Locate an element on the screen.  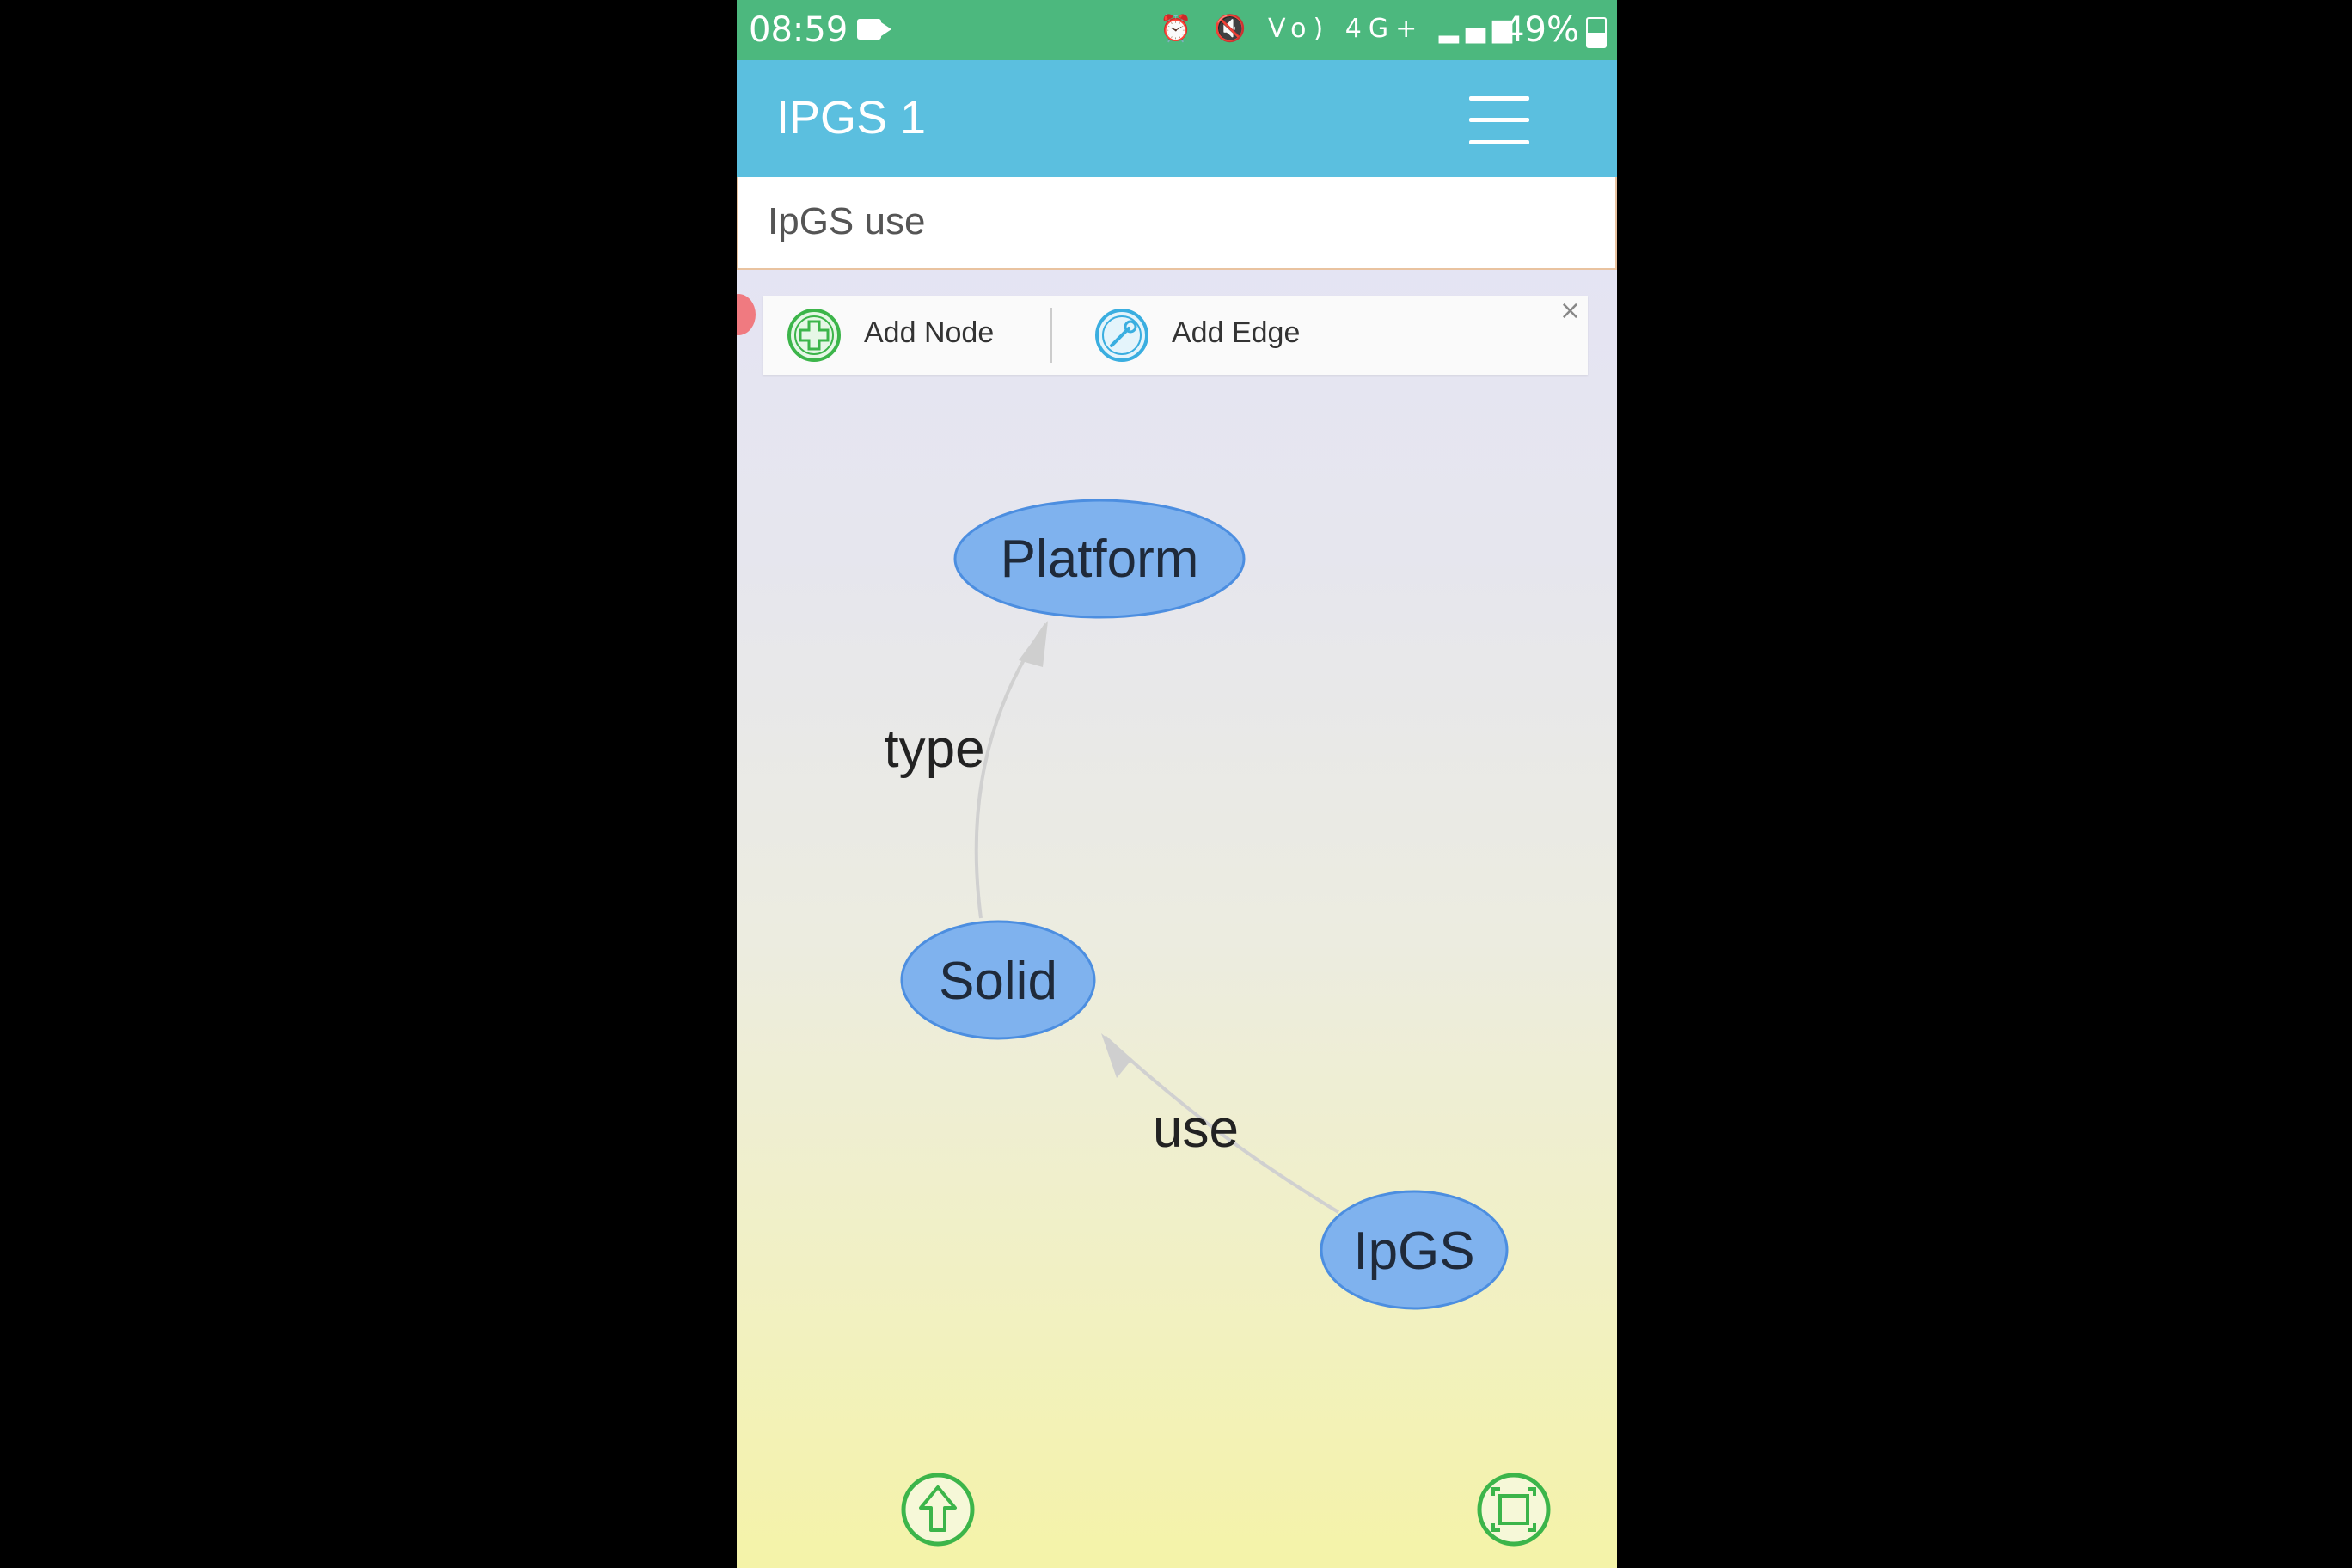
upload-arrow-icon is located at coordinates (938, 1510).